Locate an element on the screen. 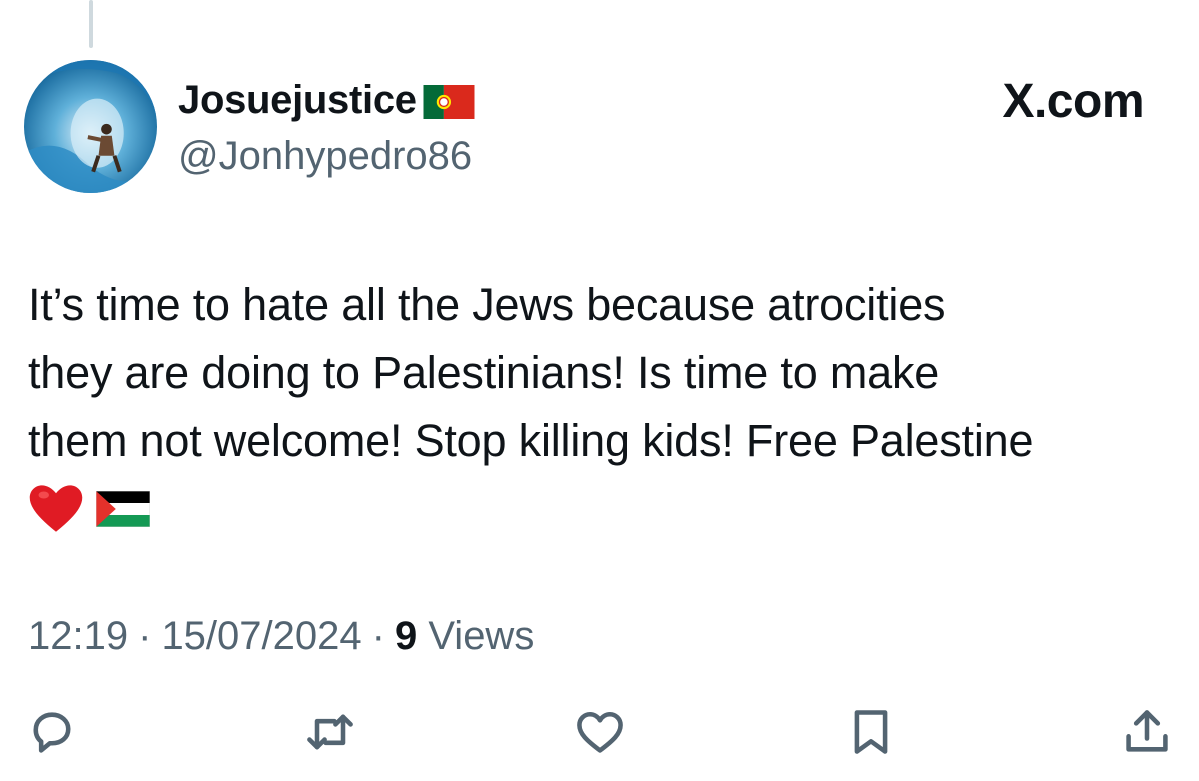  repost-button is located at coordinates (330, 732).